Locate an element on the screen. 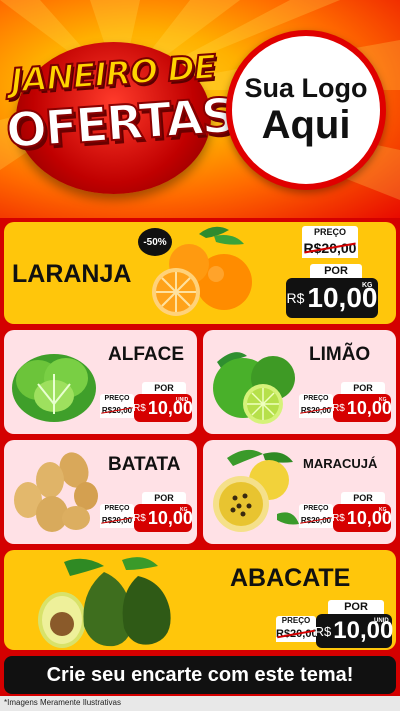  product-name: ALFACE is located at coordinates (146, 354).